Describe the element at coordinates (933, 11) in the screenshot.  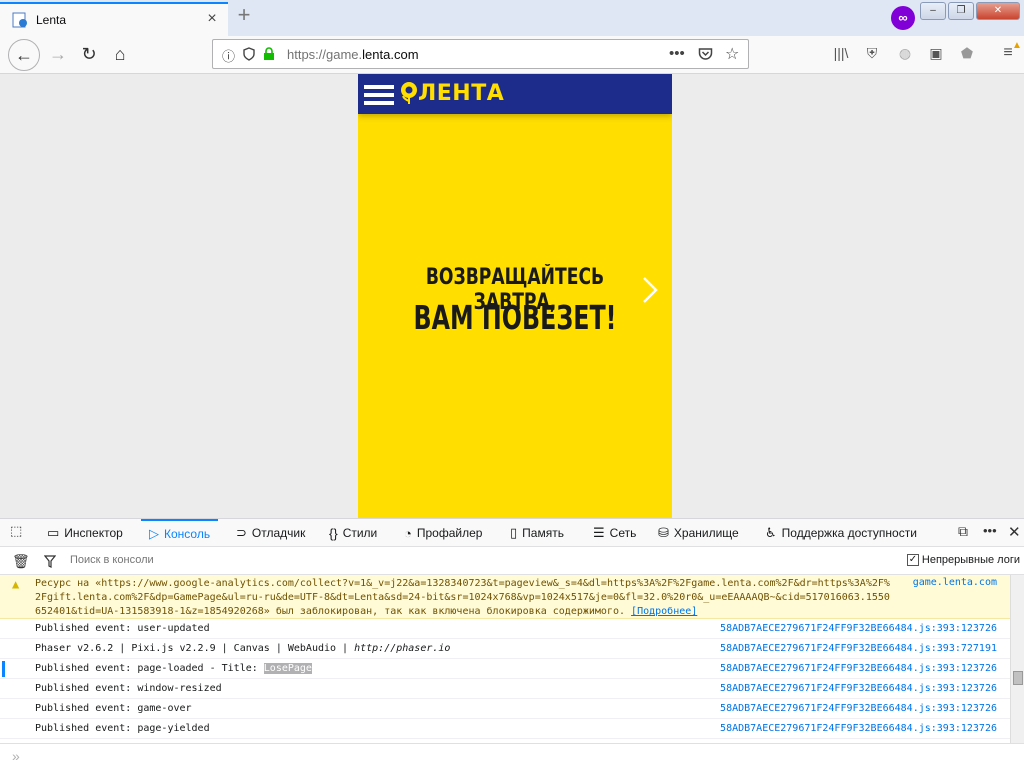
I see `minimize-button: –` at that location.